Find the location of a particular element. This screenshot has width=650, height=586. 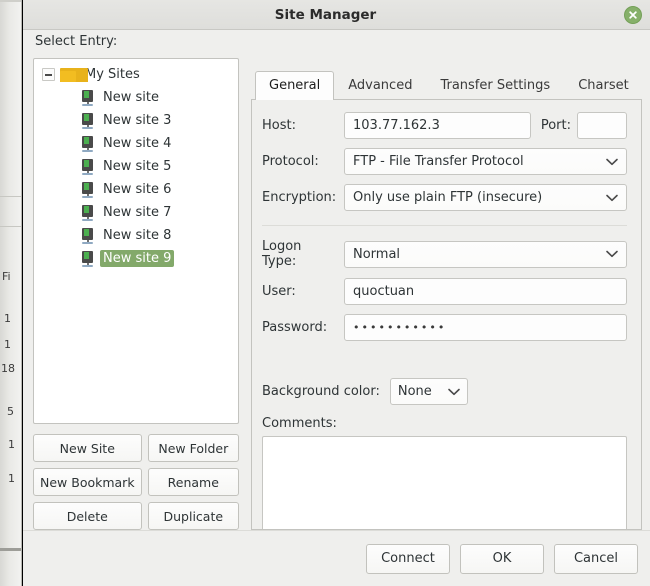

comments-textarea is located at coordinates (444, 482).